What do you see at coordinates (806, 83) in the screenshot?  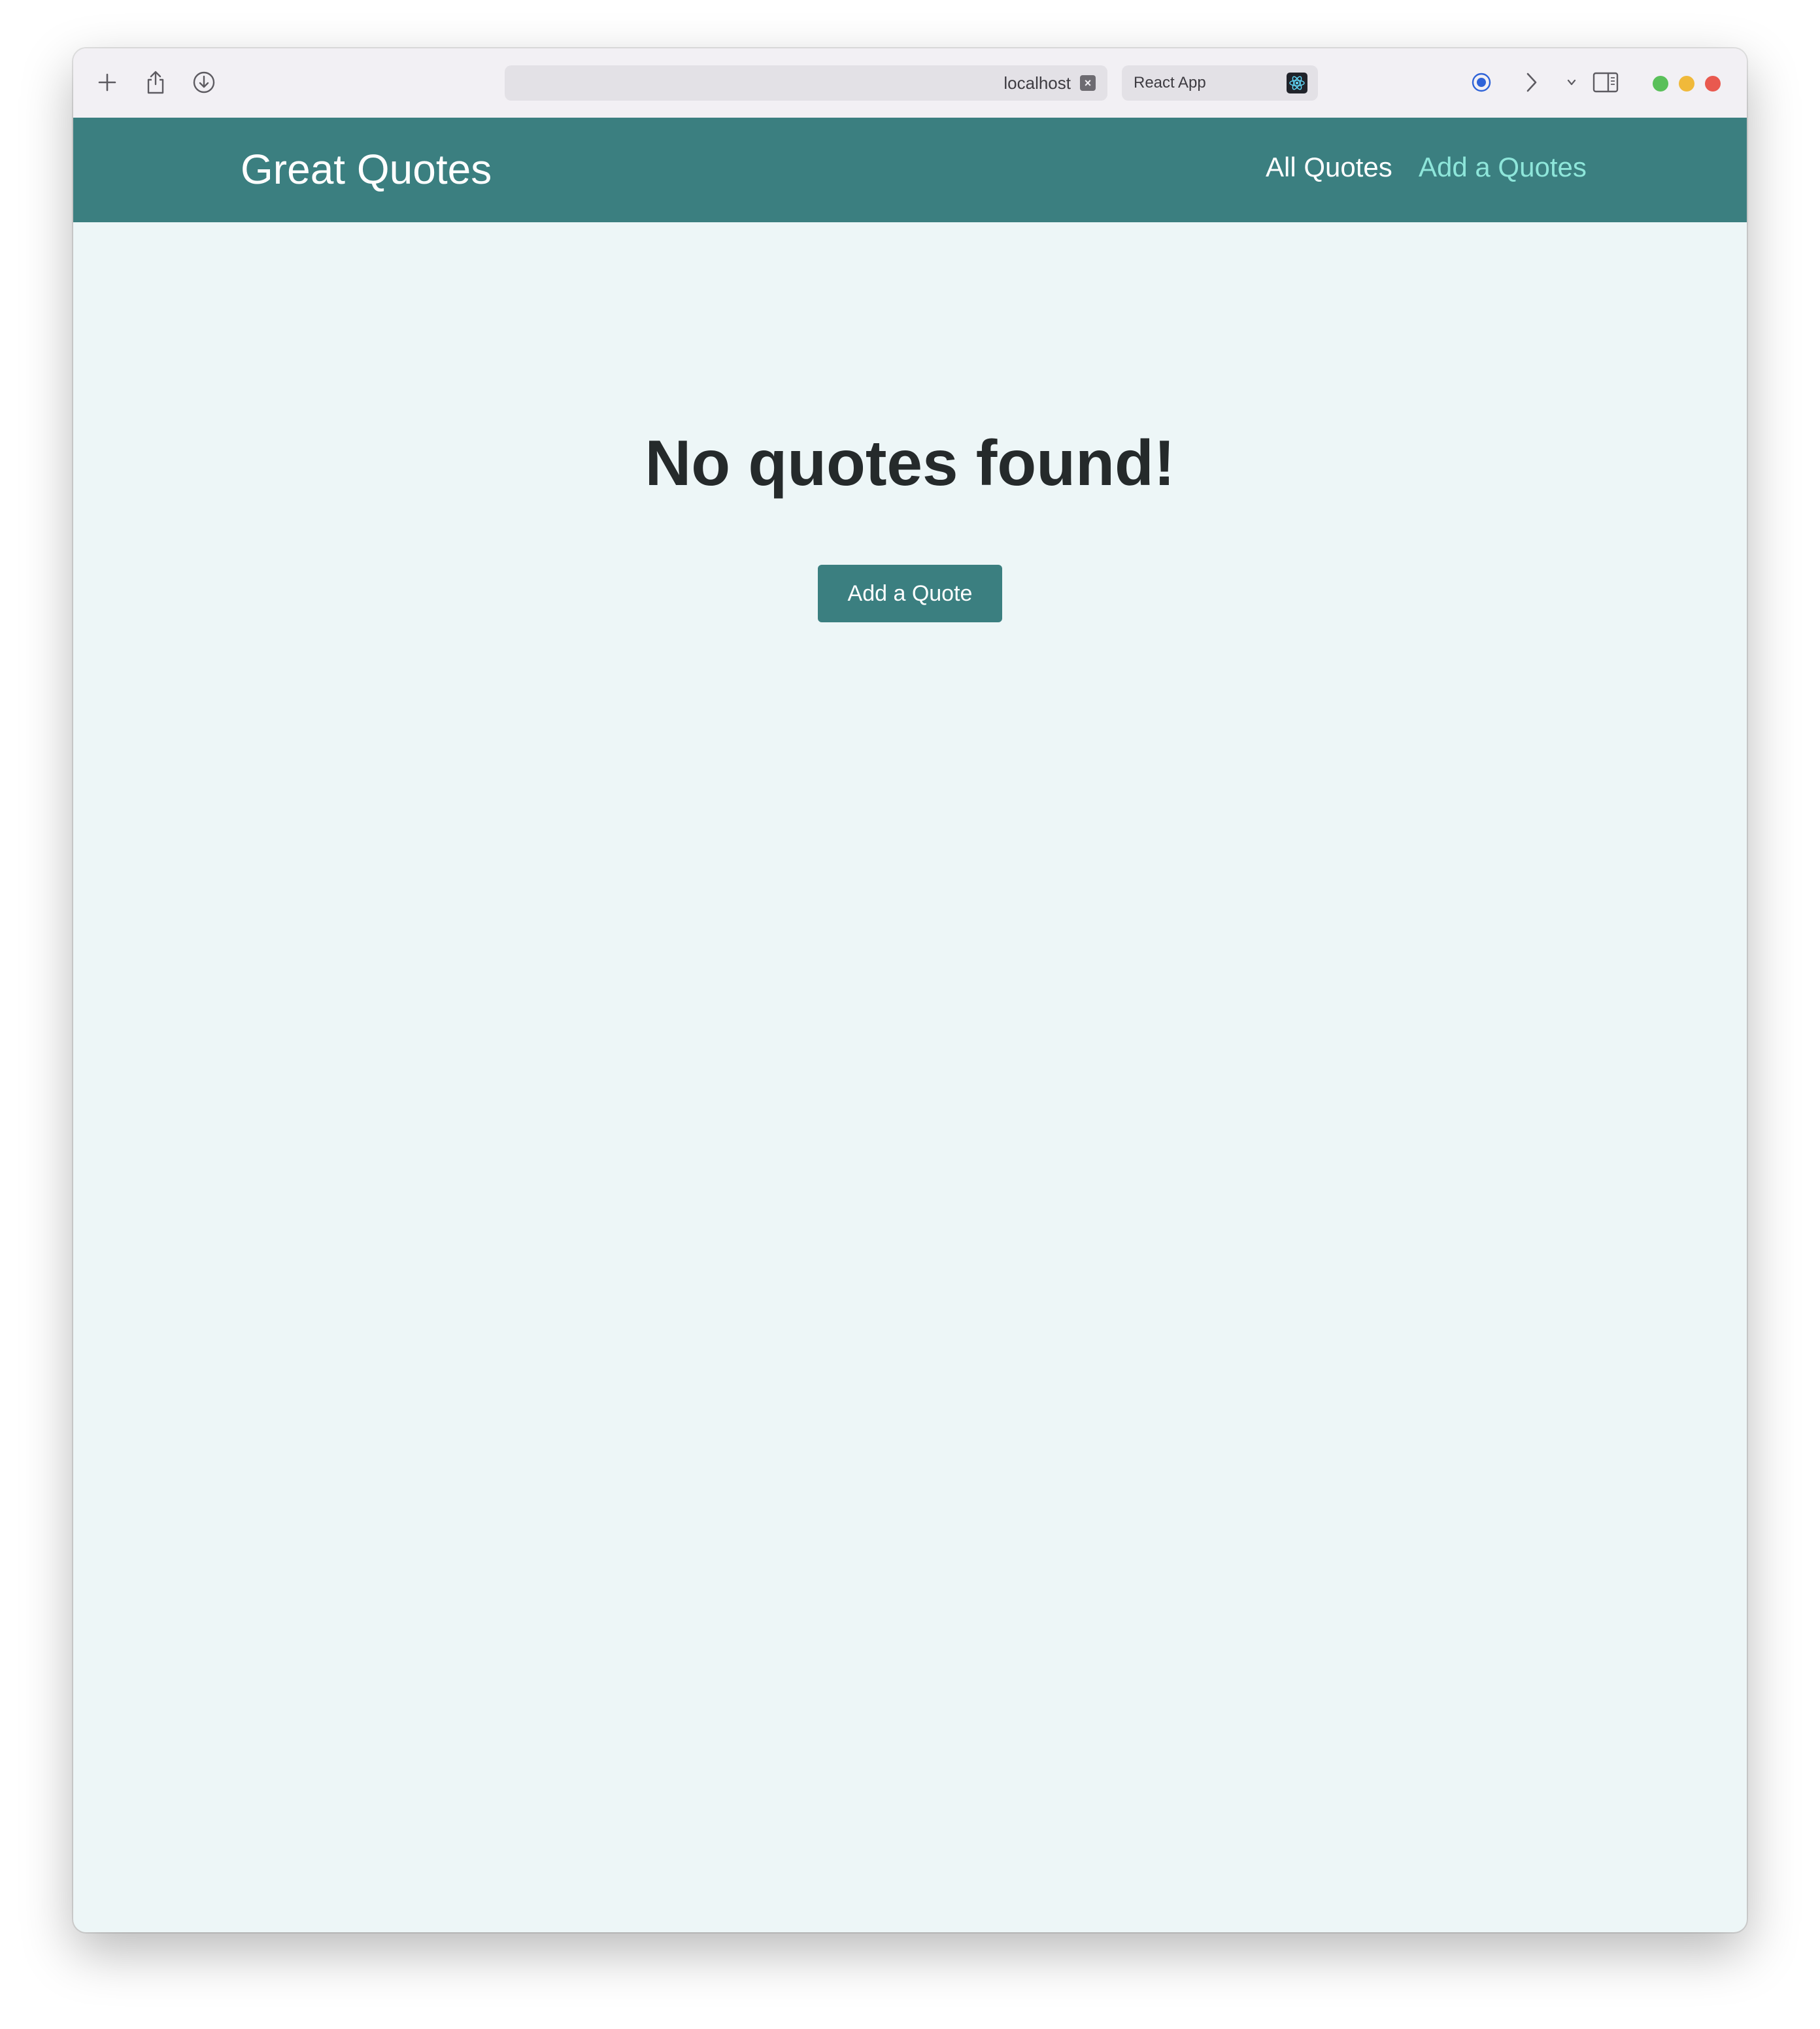 I see `address-bar: localhost ×` at bounding box center [806, 83].